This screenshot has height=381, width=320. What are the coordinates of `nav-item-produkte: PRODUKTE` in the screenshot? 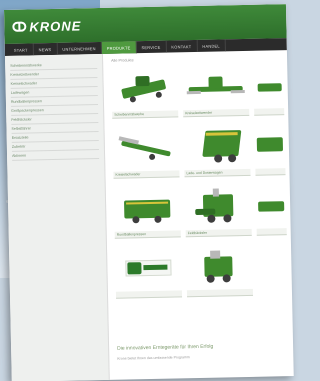 It's located at (119, 47).